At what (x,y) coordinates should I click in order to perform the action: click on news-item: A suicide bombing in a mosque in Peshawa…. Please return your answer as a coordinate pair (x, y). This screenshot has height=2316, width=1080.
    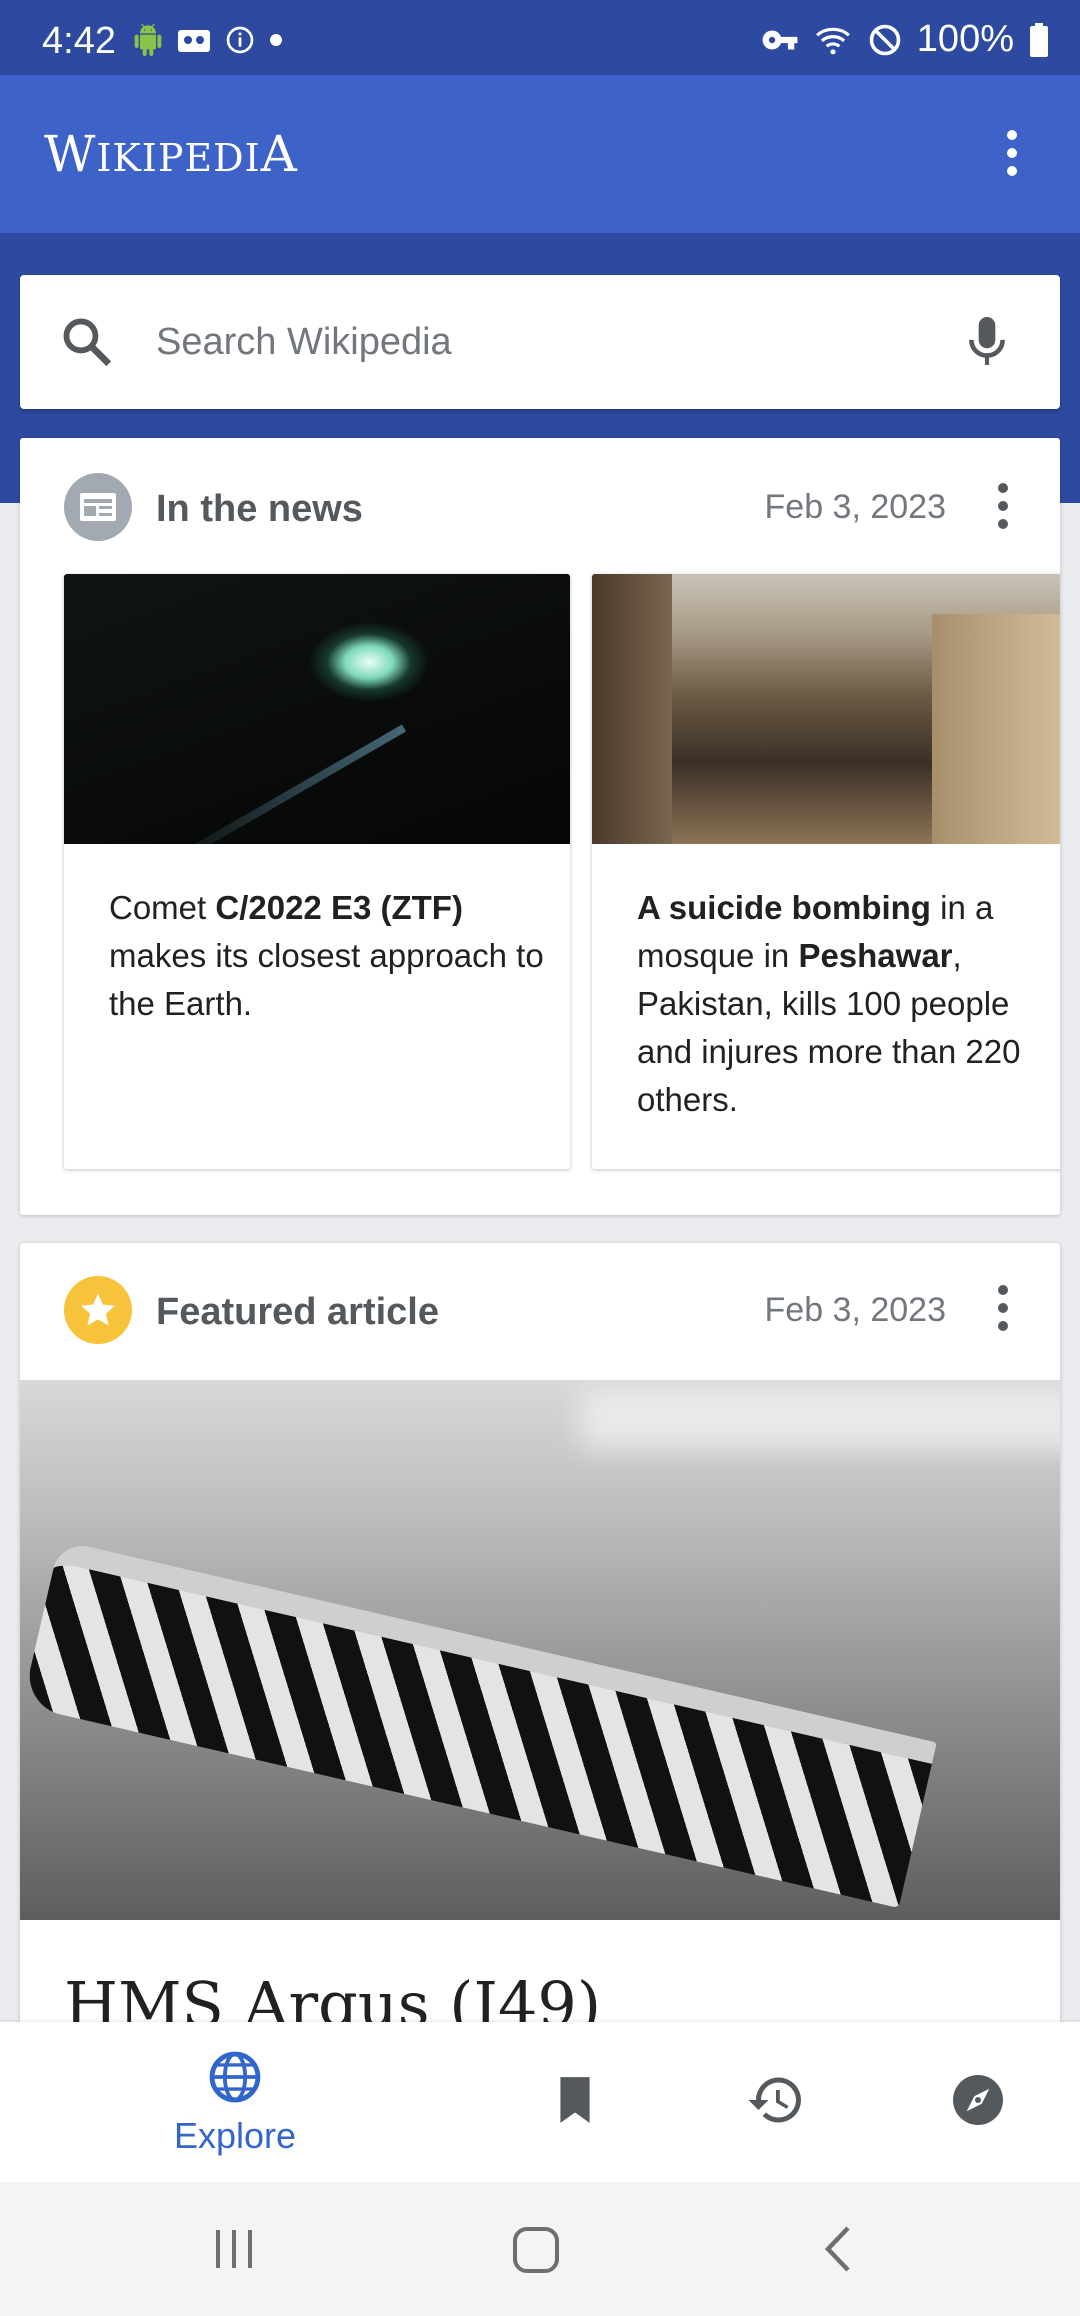
    Looking at the image, I should click on (826, 871).